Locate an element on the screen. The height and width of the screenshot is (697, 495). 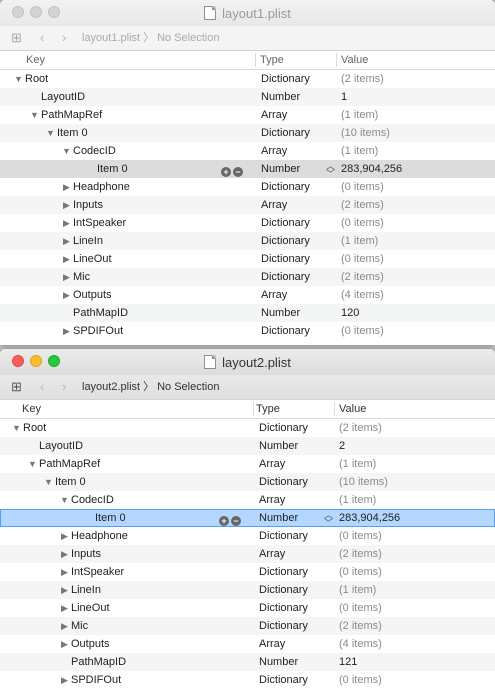
key-cell: ▶ LineOut is located at coordinates (55, 608).